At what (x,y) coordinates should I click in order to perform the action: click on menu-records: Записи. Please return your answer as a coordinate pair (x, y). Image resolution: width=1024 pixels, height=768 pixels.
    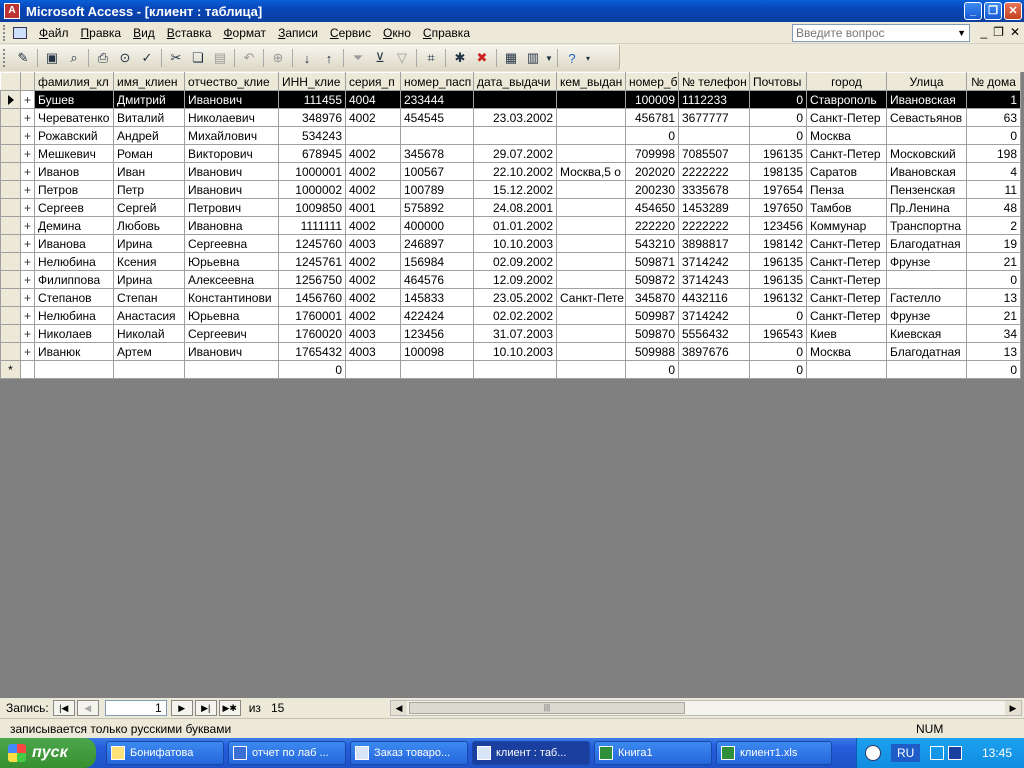
    Looking at the image, I should click on (298, 33).